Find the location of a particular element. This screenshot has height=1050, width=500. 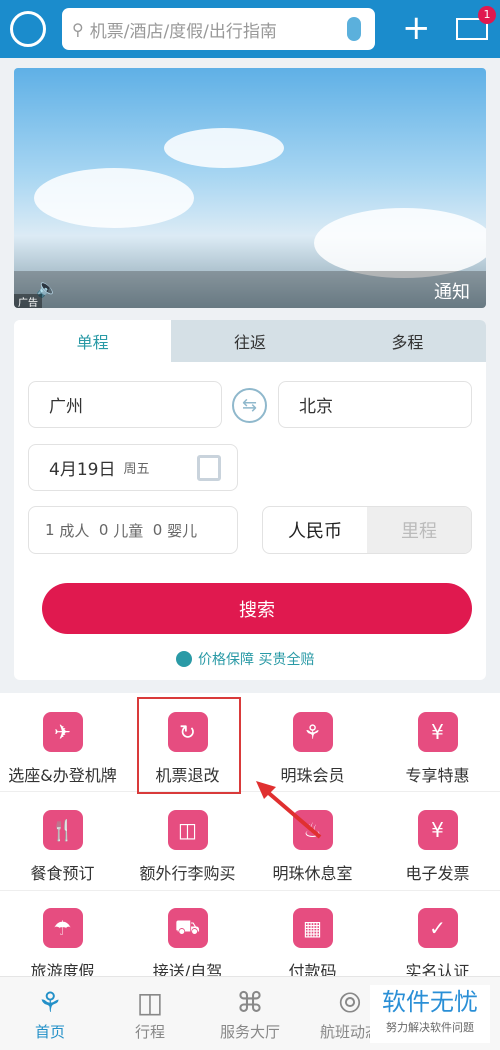

nav-trips: ◫ 行程 is located at coordinates (150, 1013).